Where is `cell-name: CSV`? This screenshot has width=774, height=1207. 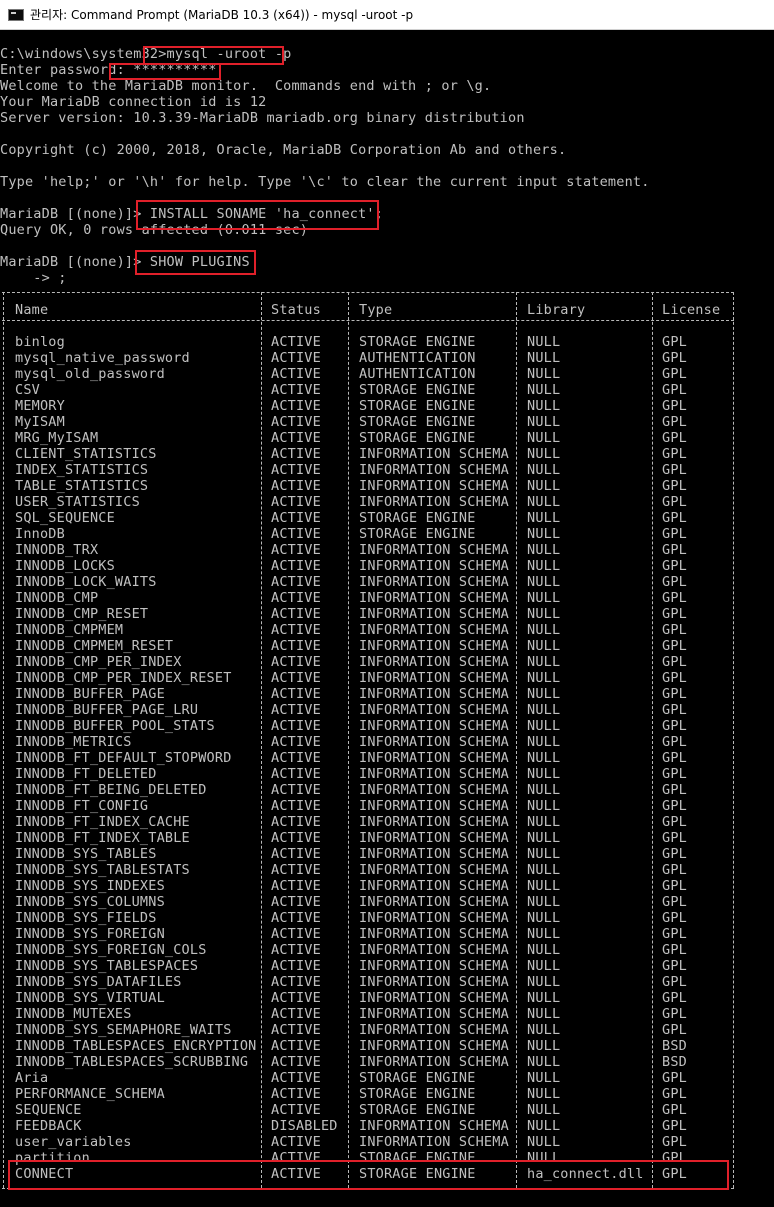
cell-name: CSV is located at coordinates (27, 390).